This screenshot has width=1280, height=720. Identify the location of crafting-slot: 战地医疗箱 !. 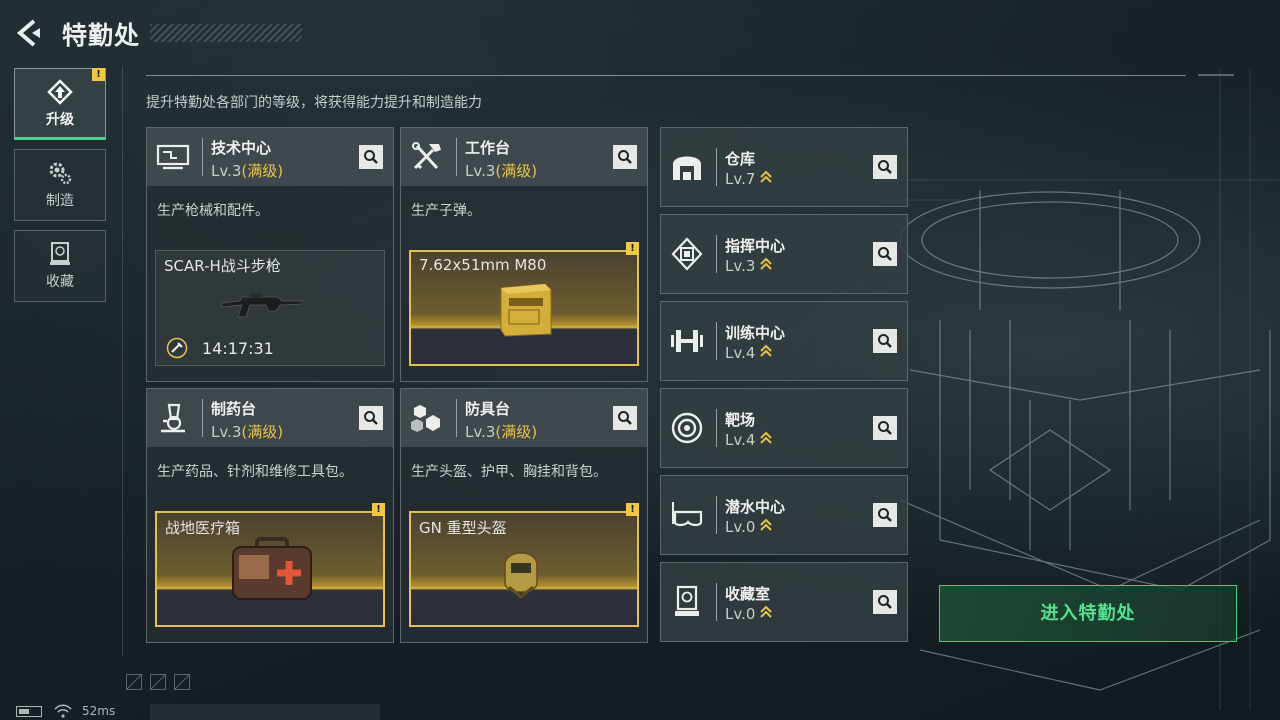
(270, 565).